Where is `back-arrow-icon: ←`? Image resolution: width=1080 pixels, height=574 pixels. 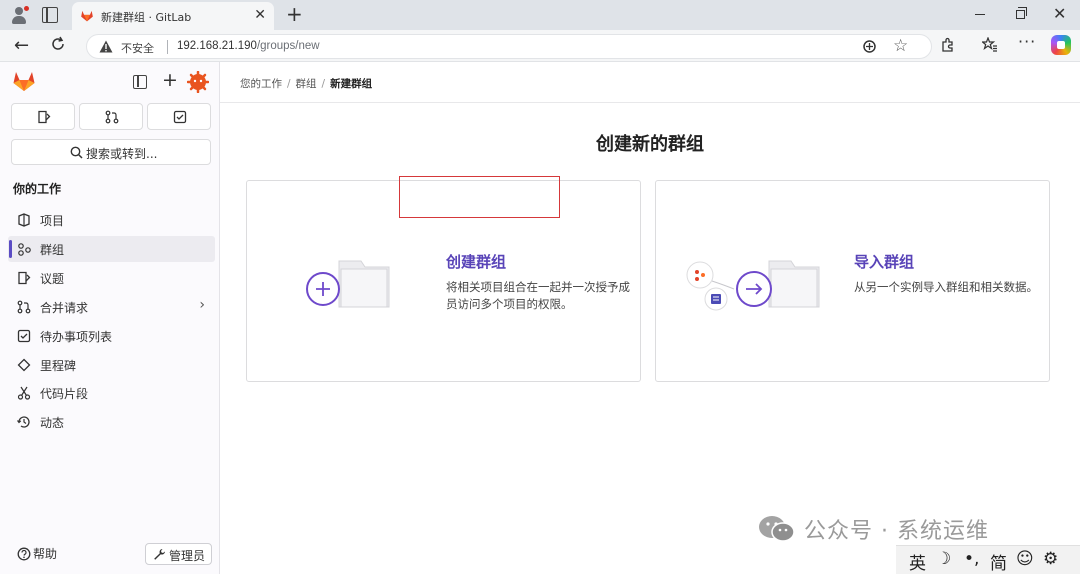
back-arrow-icon: ← is located at coordinates (21, 45).